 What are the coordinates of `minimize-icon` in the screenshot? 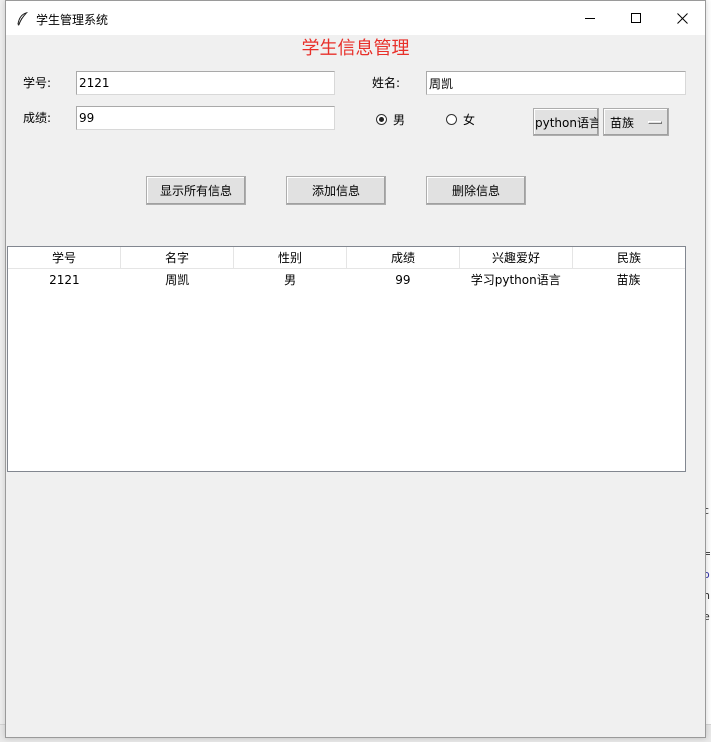 It's located at (590, 18).